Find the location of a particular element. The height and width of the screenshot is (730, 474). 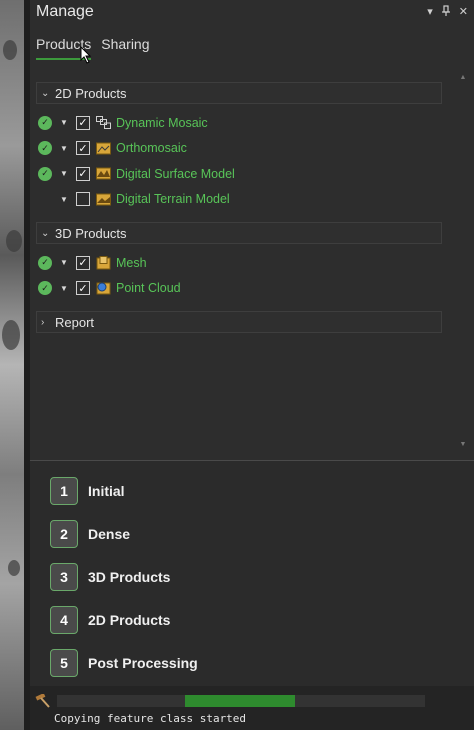

product-link: Point Cloud is located at coordinates (148, 288).